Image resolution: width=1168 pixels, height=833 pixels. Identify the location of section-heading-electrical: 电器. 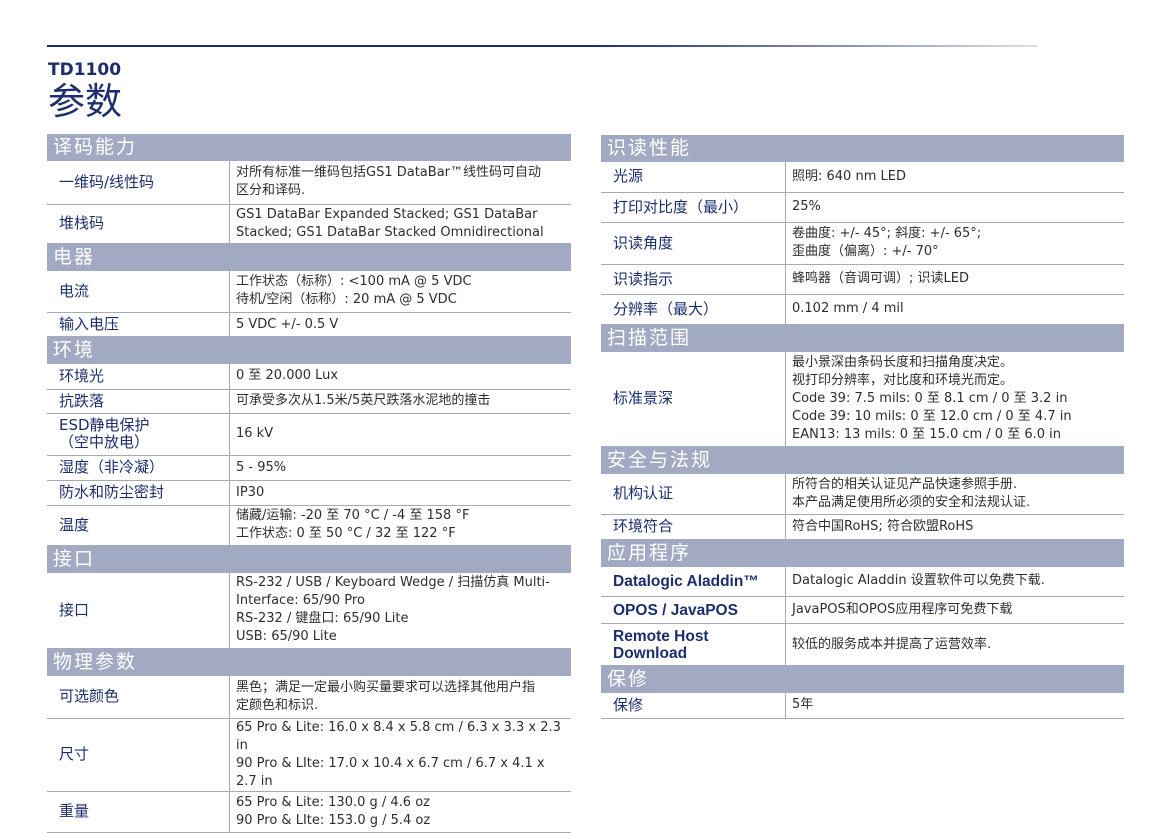
(309, 257).